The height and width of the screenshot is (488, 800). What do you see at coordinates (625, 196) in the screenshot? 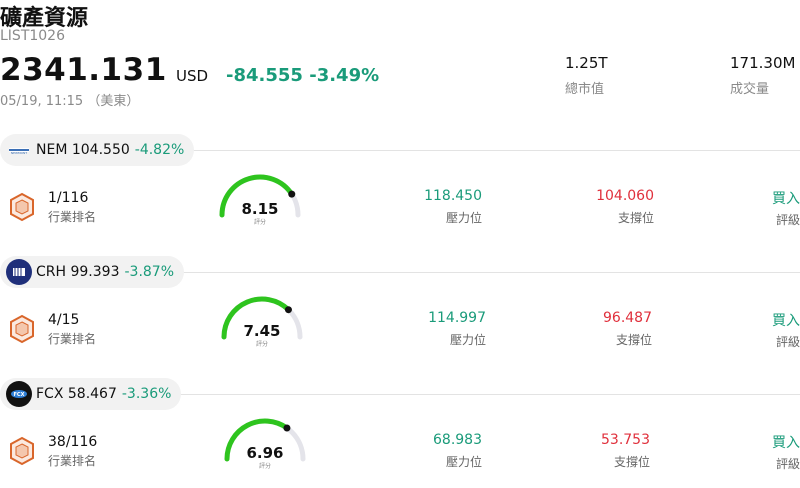
I see `support-value: 104.060` at bounding box center [625, 196].